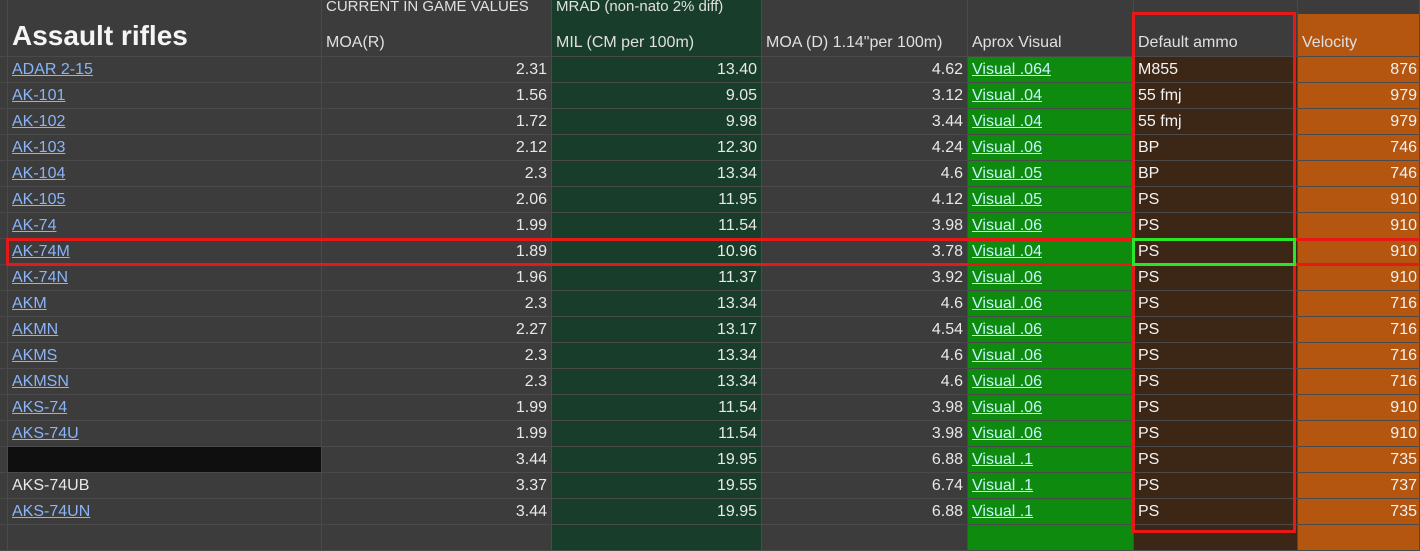  Describe the element at coordinates (165, 35) in the screenshot. I see `sheet-title: Assault rifles` at that location.